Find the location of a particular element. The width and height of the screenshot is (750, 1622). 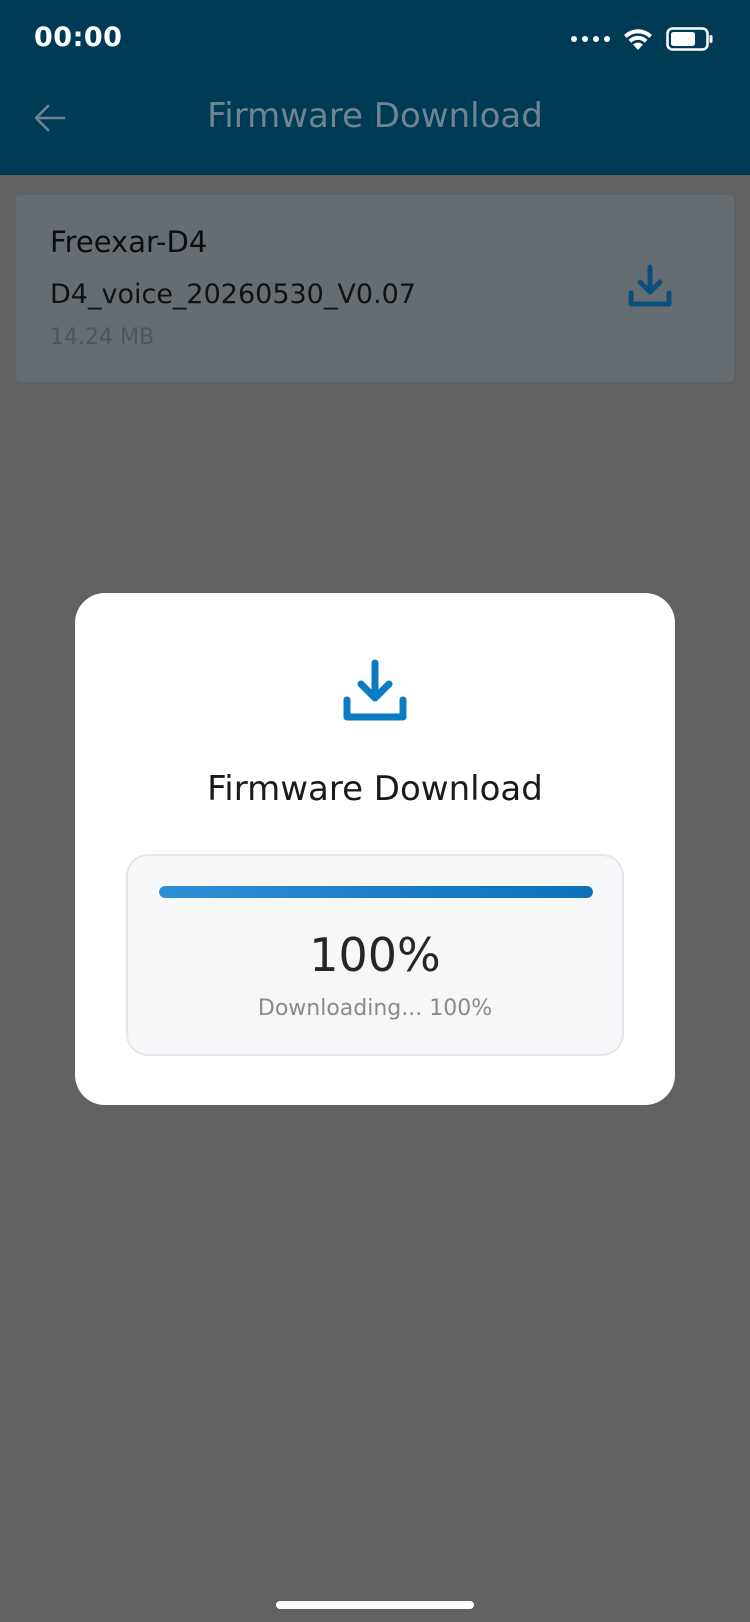

top-bar: Firmware Download is located at coordinates (375, 128).